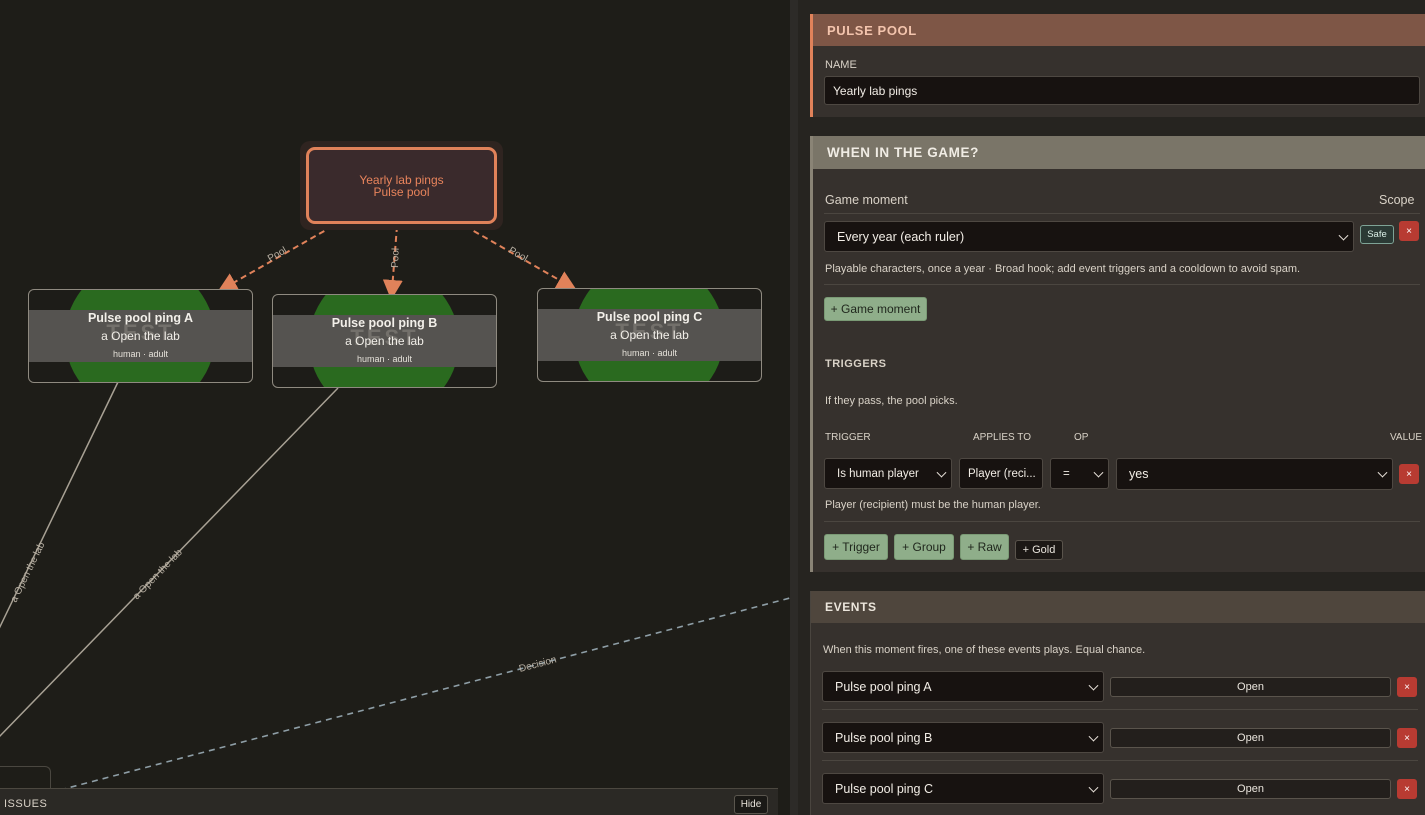 This screenshot has height=815, width=1425. Describe the element at coordinates (1039, 550) in the screenshot. I see `add-gold-button: + Gold` at that location.